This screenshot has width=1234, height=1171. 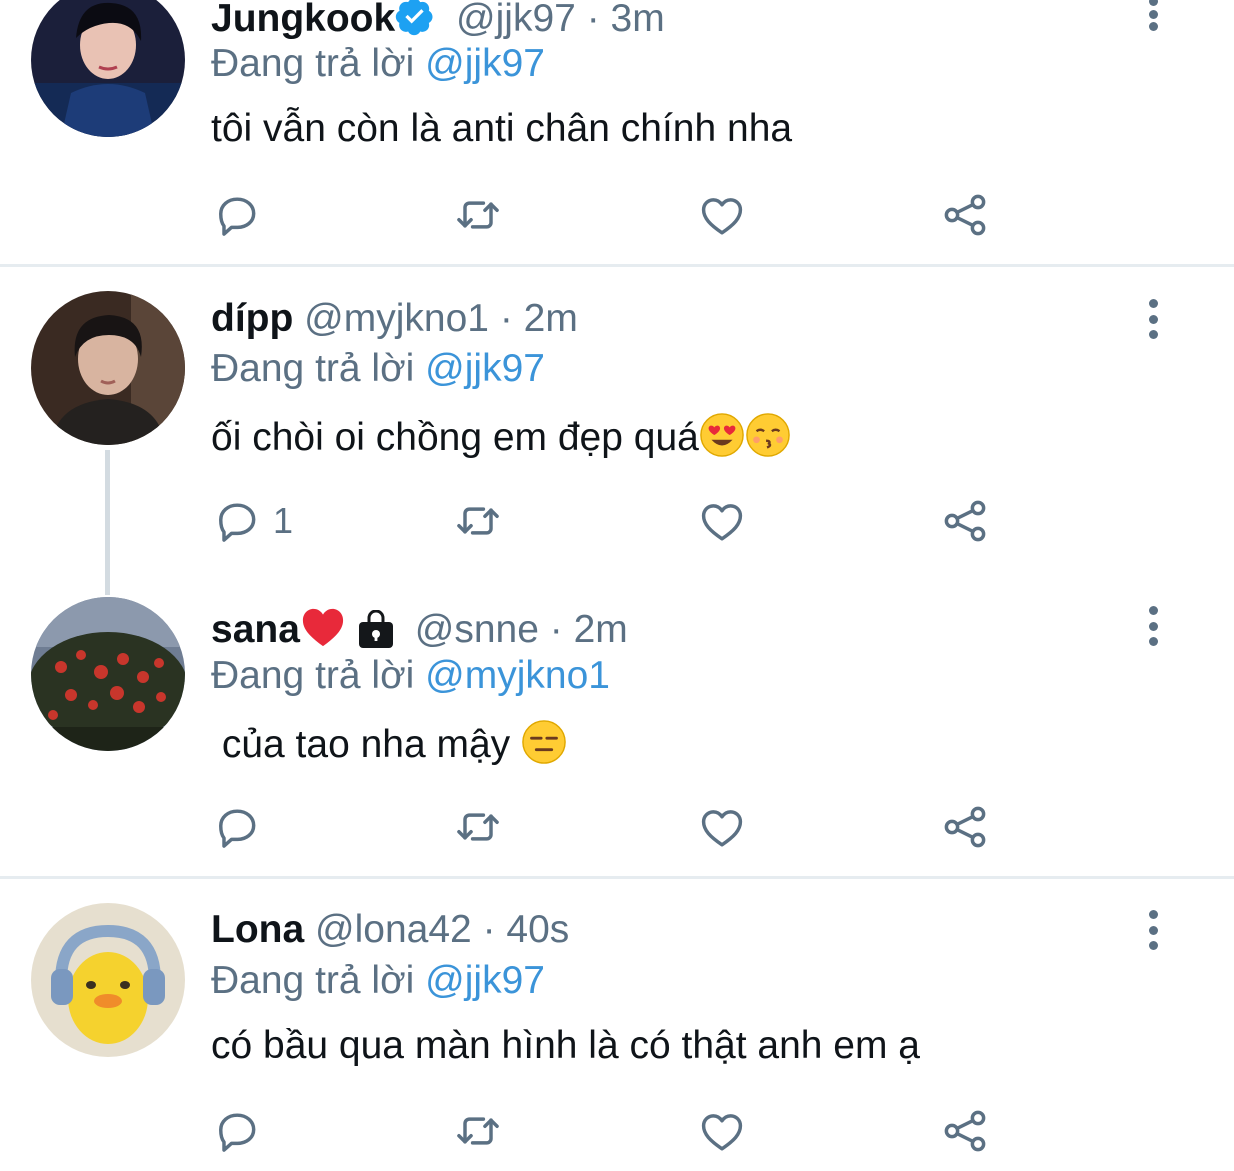 I want to click on tweet-actions: 1, so click(x=617, y=521).